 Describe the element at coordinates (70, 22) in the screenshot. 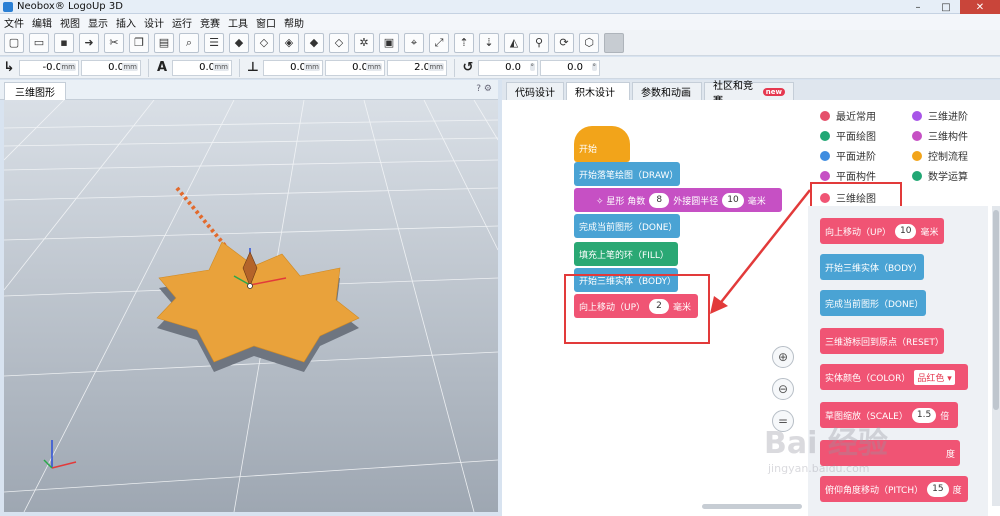

I see `menu-view: 视图` at that location.